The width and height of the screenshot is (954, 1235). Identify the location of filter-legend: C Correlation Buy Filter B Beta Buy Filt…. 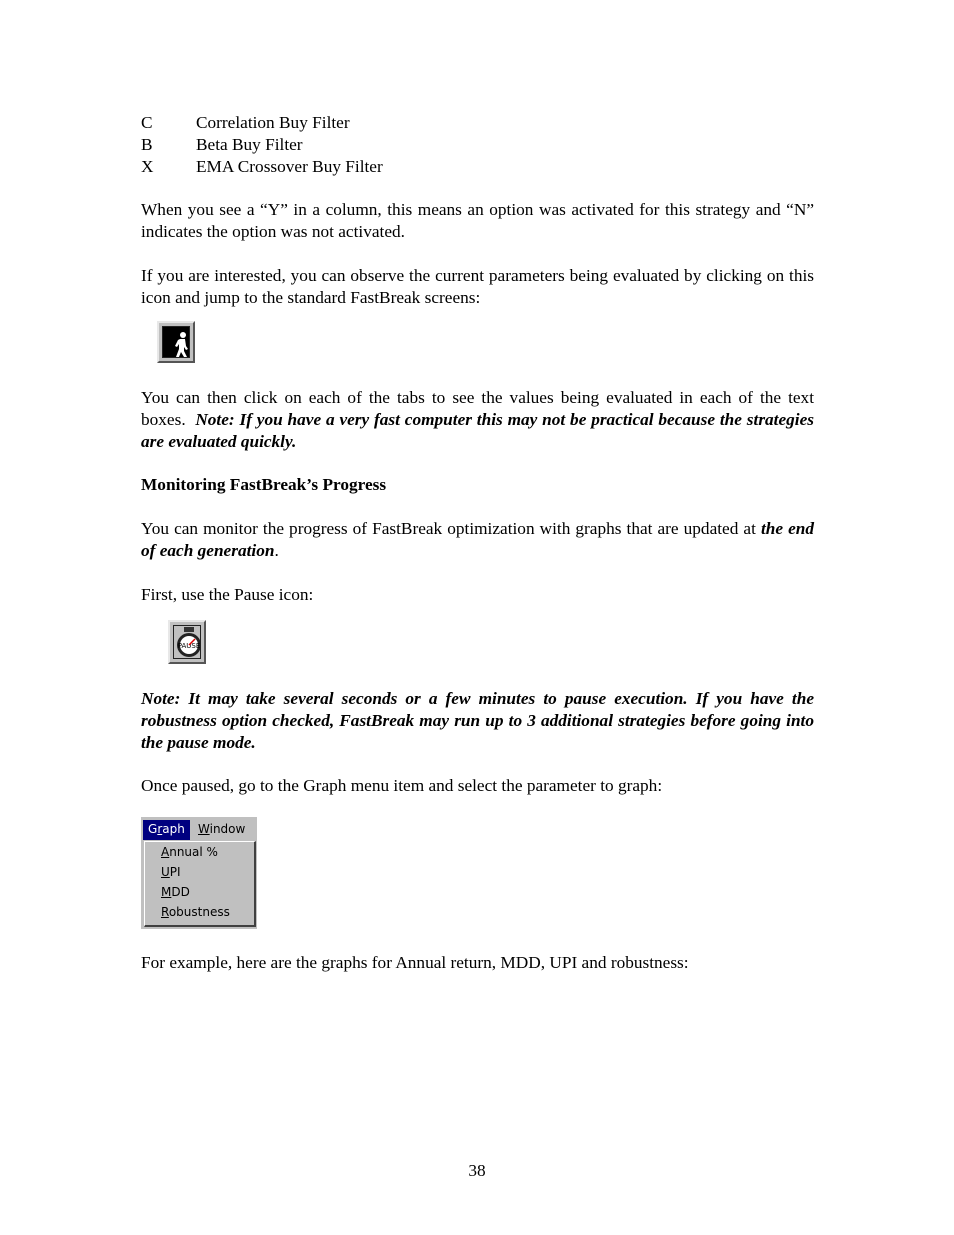
(477, 145).